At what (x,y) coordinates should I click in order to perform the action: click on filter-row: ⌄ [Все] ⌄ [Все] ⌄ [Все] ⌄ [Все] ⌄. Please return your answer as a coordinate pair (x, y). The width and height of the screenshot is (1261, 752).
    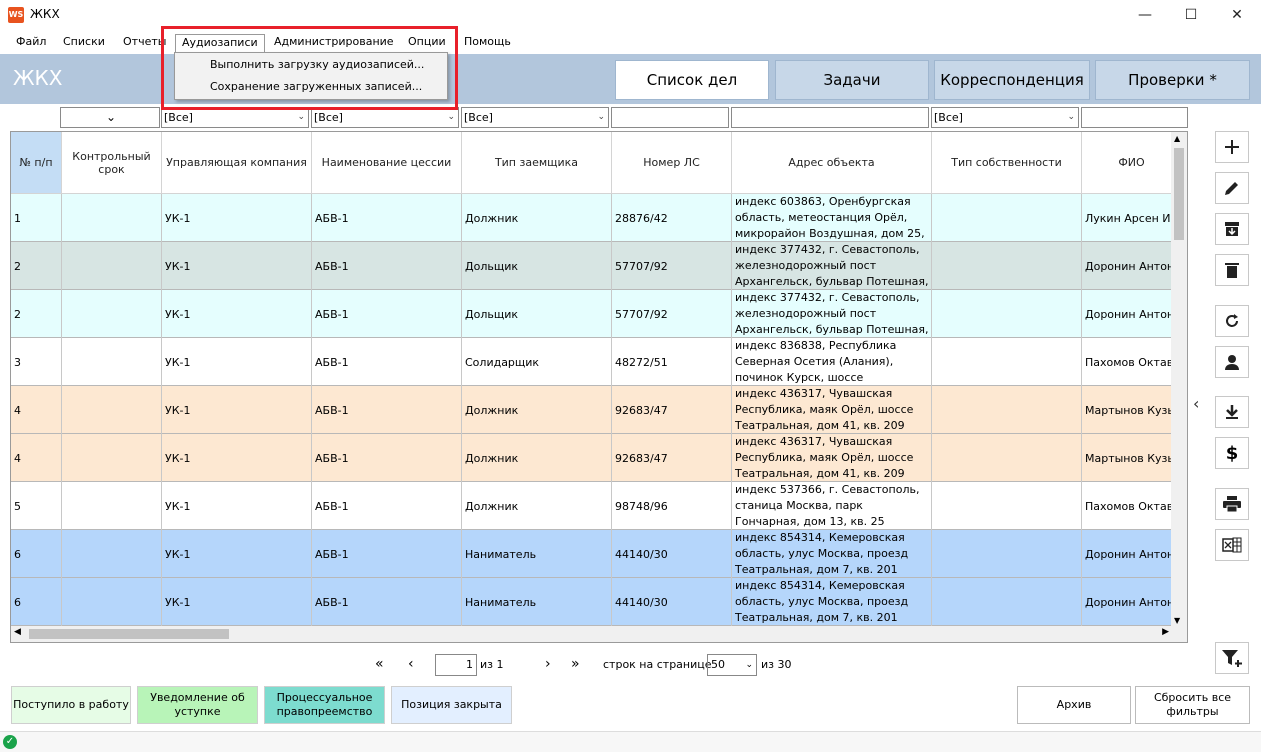
    Looking at the image, I should click on (595, 117).